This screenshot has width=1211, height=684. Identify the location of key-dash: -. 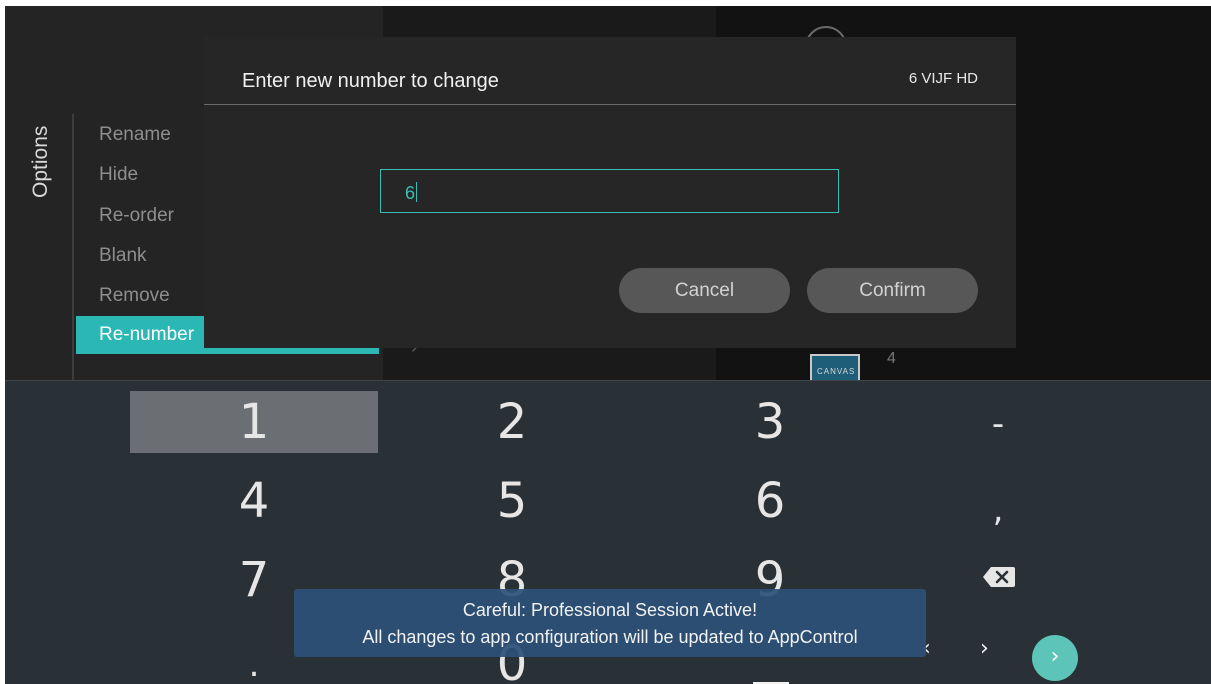
(998, 424).